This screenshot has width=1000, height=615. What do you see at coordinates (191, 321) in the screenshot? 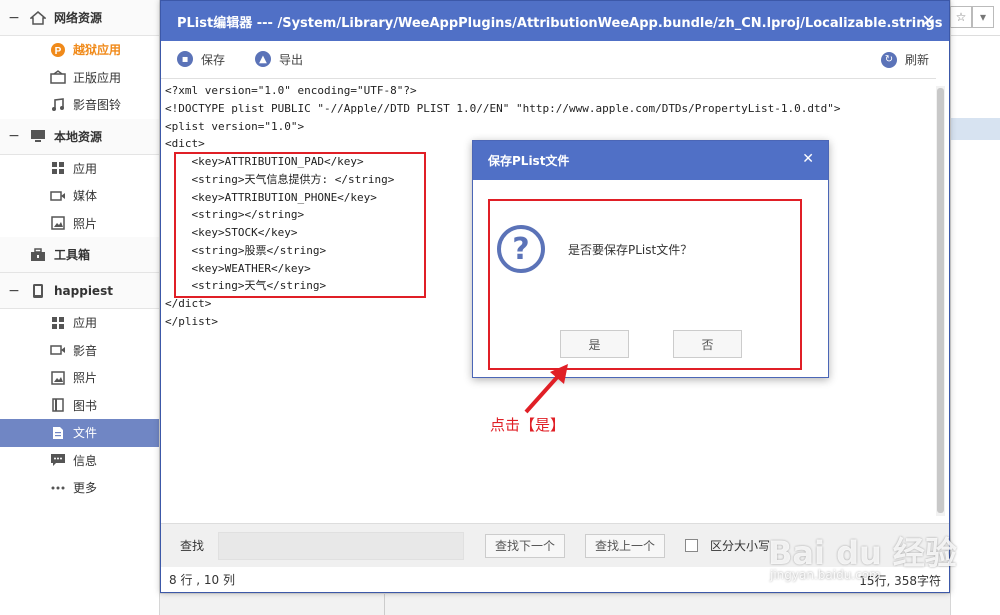
I see `code-line: </plist>` at bounding box center [191, 321].